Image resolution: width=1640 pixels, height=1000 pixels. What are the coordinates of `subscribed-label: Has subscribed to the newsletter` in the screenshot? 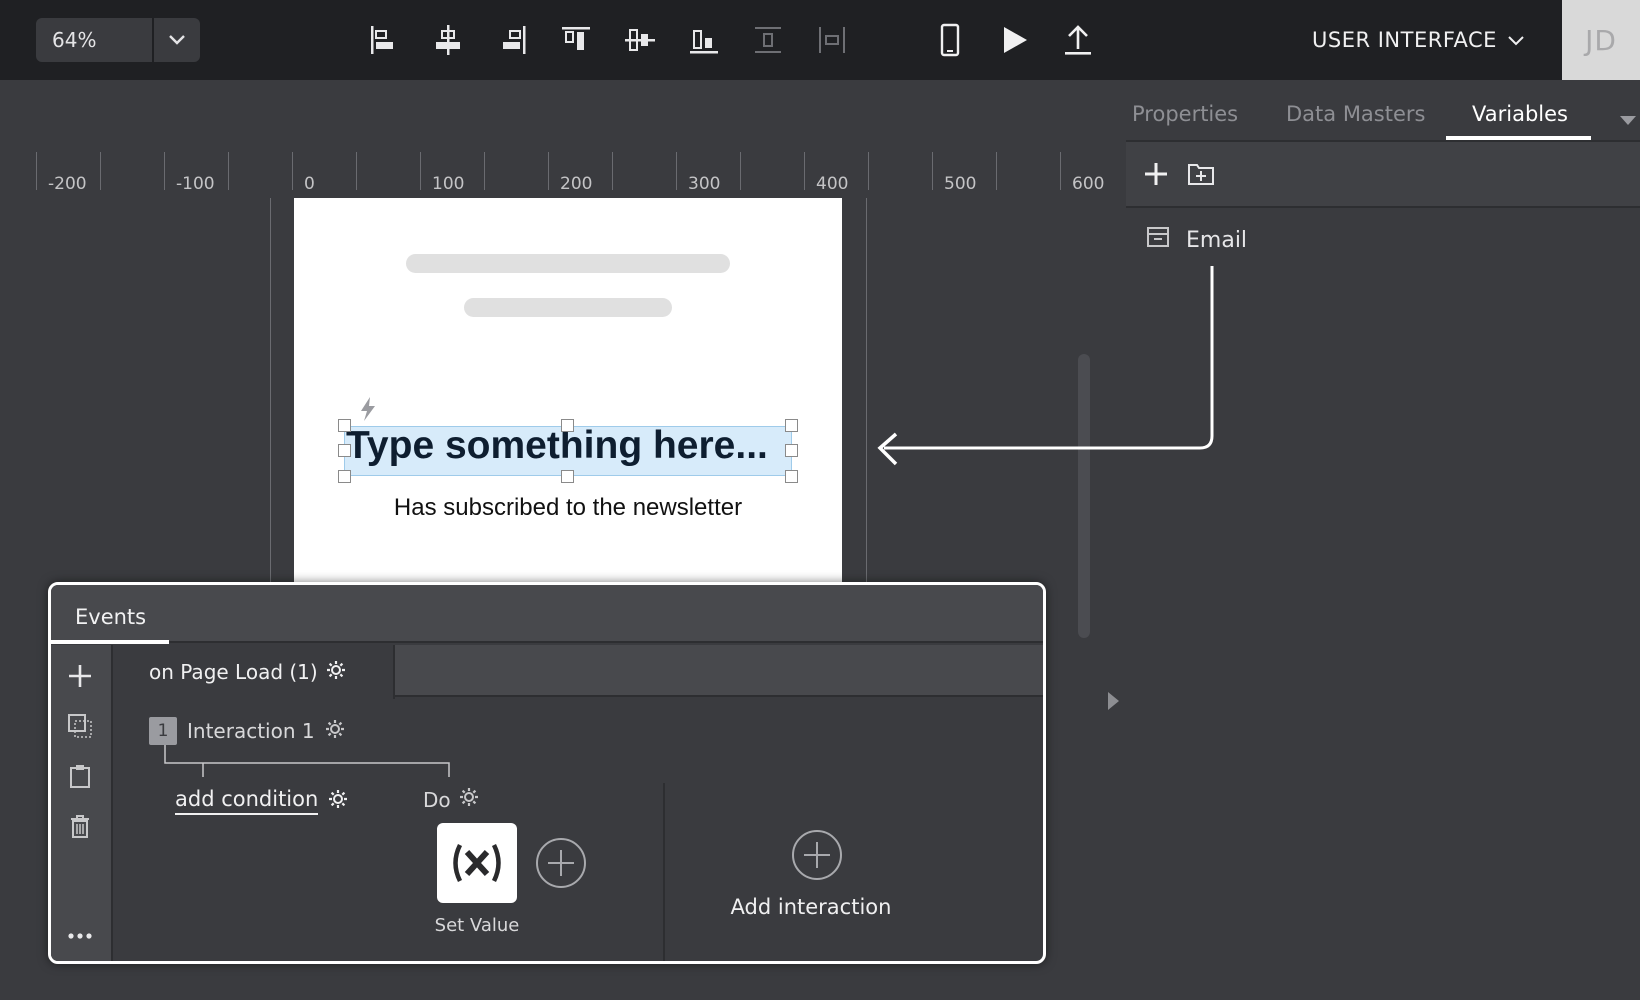 It's located at (568, 507).